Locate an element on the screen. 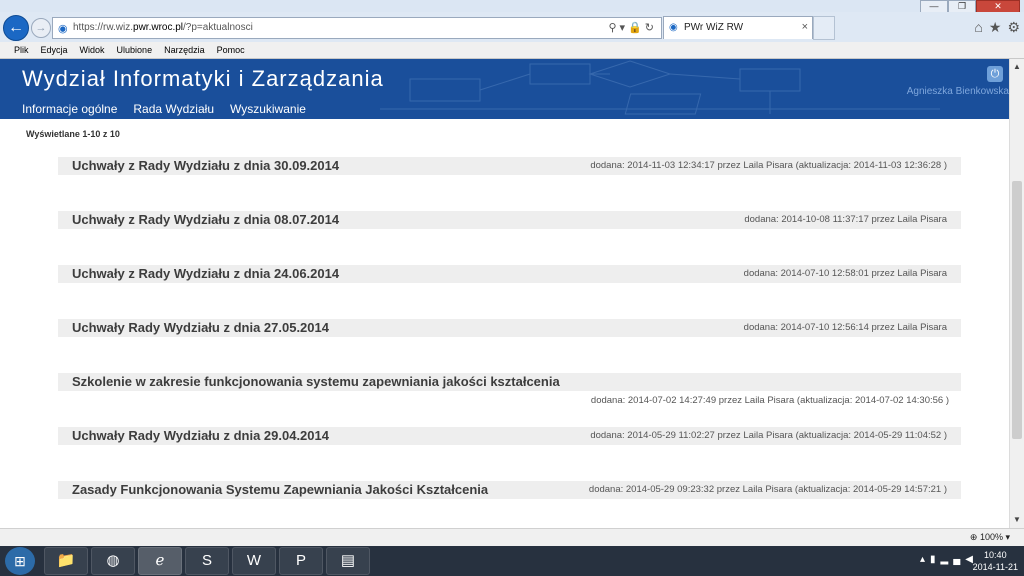 This screenshot has width=1024, height=576. browser-status-bar: ⊕ 100% ▾ is located at coordinates (512, 537).